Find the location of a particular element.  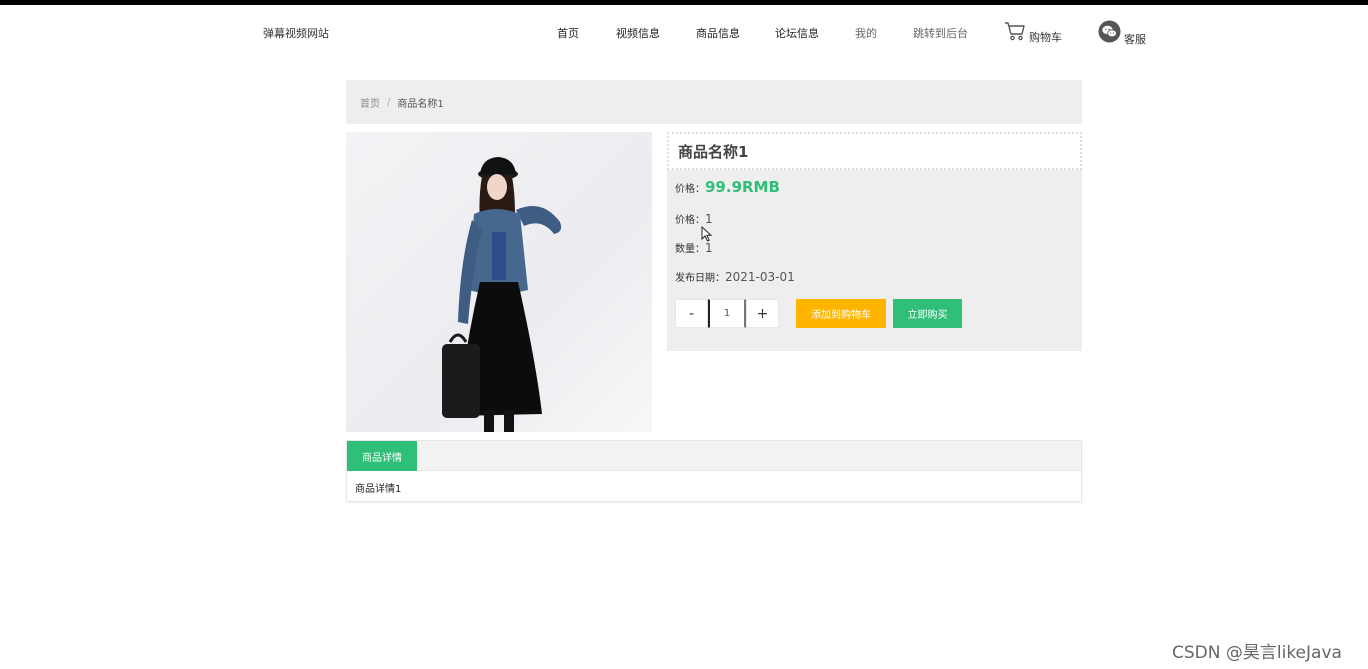

main-nav: 首页 视频信息 商品信息 论坛信息 我的 跳转到后台 购物车 客服 is located at coordinates (684, 32).